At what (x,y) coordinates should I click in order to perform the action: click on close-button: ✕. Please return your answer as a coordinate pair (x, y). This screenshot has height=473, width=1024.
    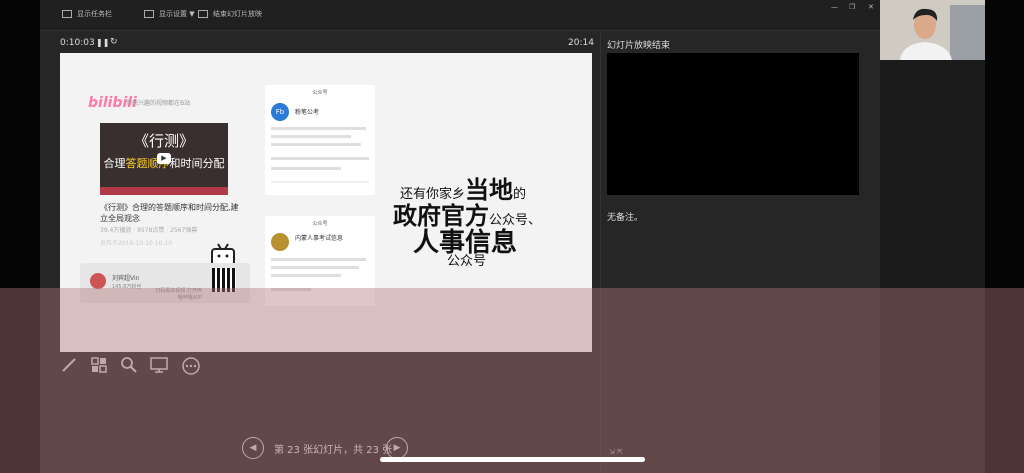
    Looking at the image, I should click on (871, 7).